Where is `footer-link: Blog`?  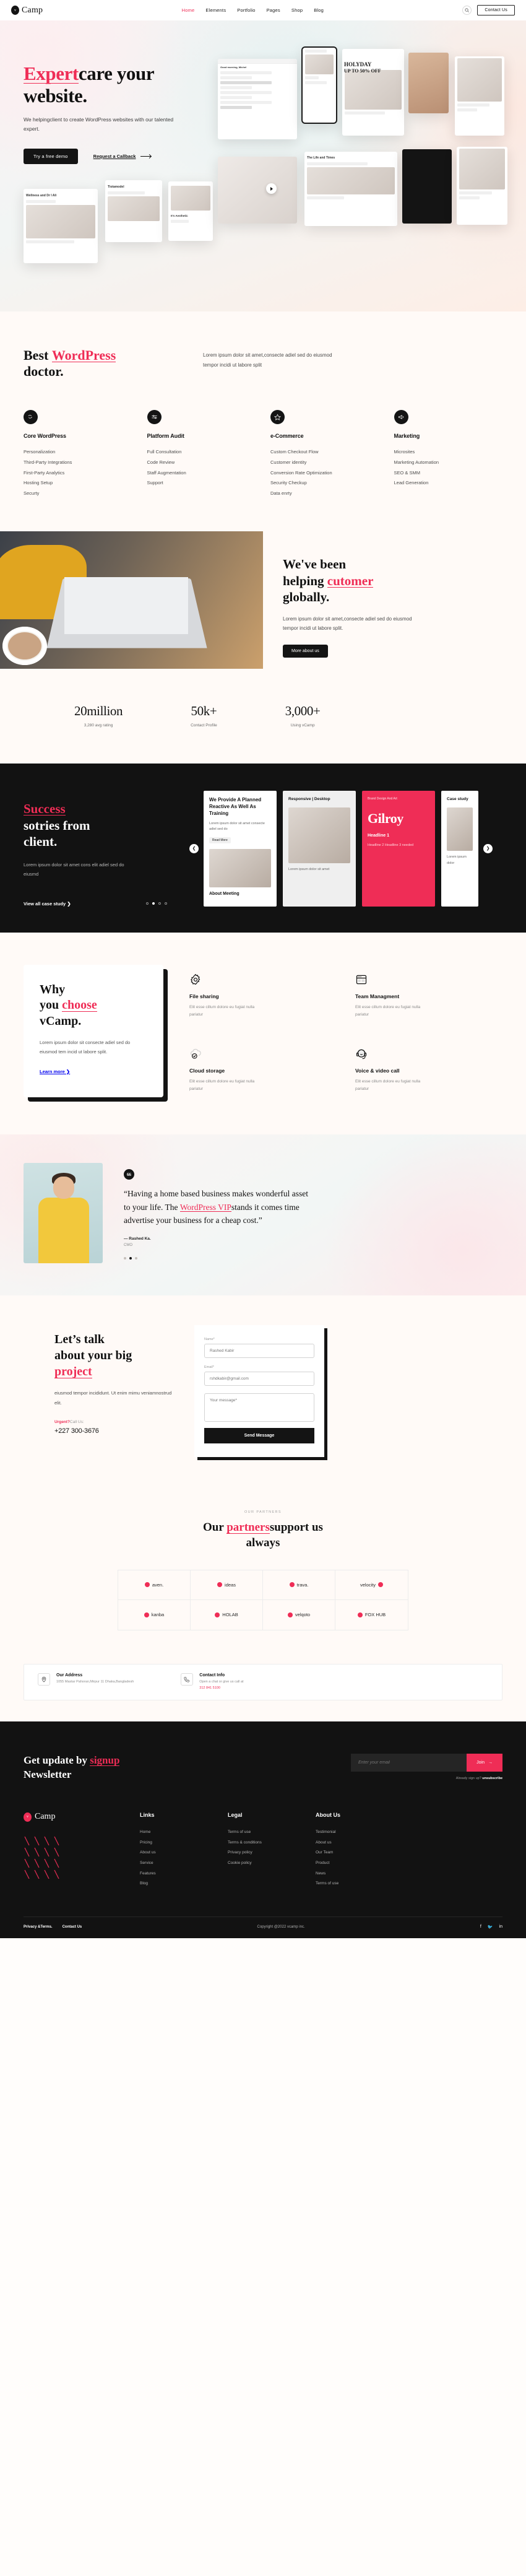
footer-link: Blog is located at coordinates (184, 1884).